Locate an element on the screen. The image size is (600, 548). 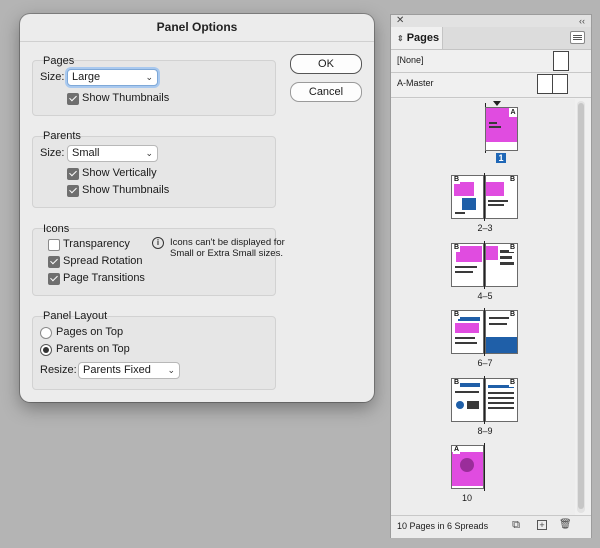
spread-label: 10 is located at coordinates (466, 498).